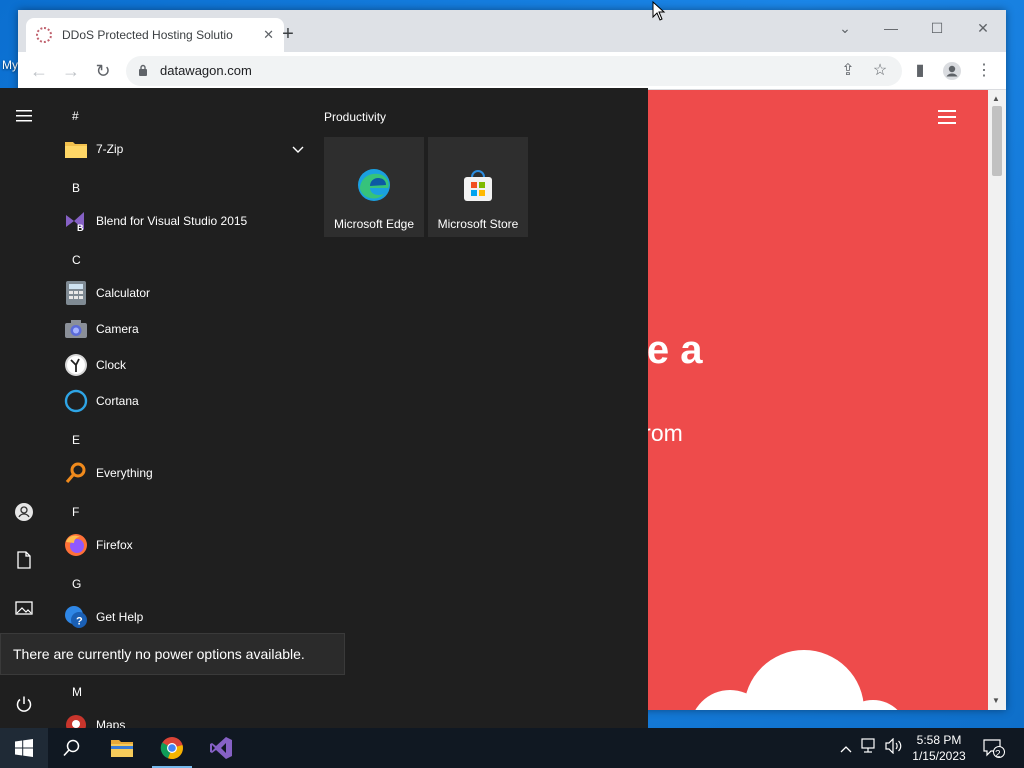  Describe the element at coordinates (114, 545) in the screenshot. I see `app-label: Firefox` at that location.